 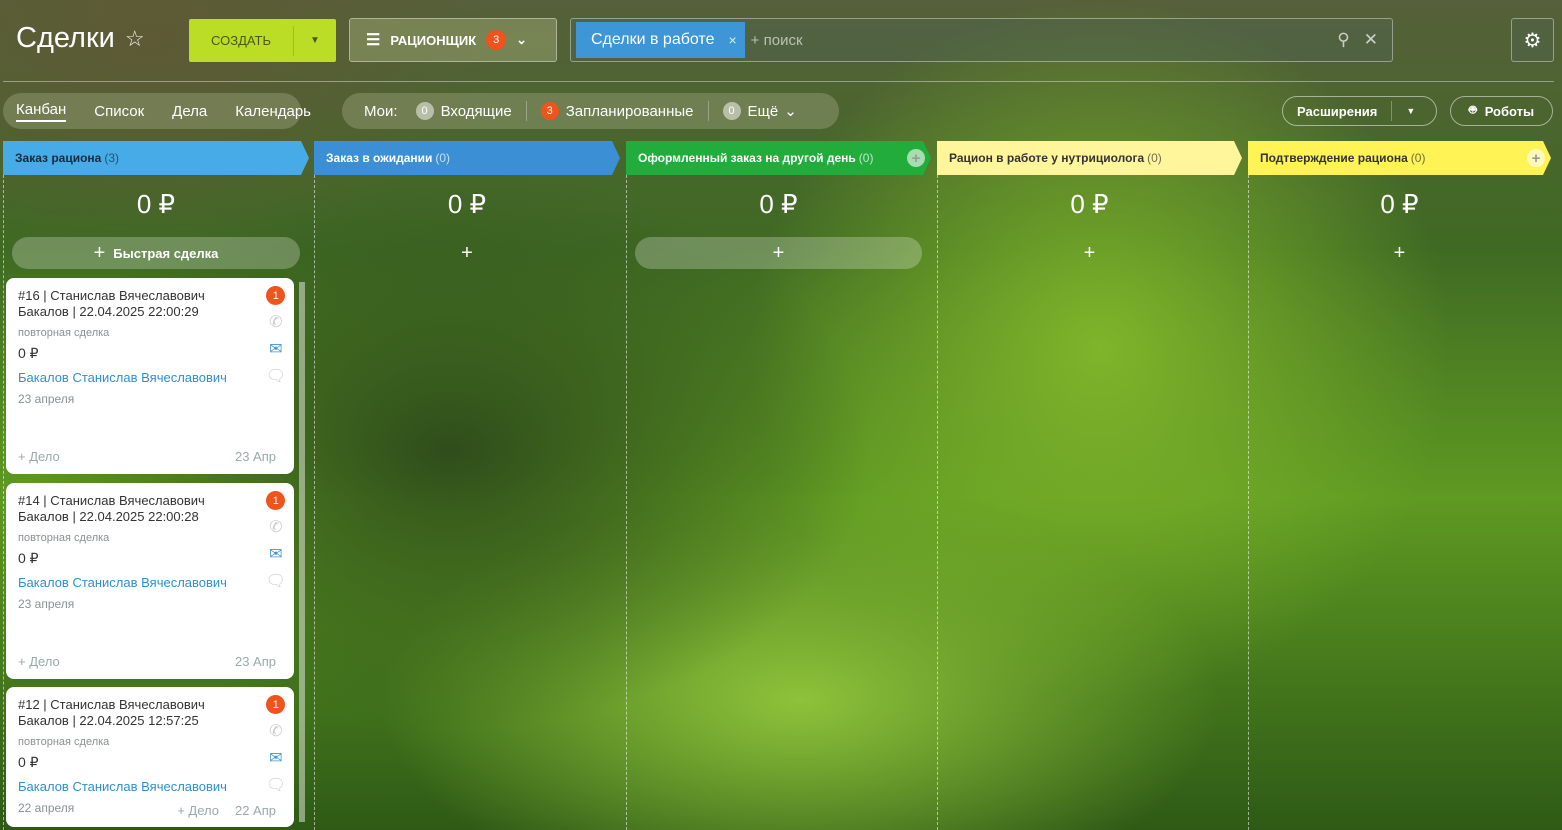 I want to click on deal-short-date: 22 Апр, so click(x=255, y=810).